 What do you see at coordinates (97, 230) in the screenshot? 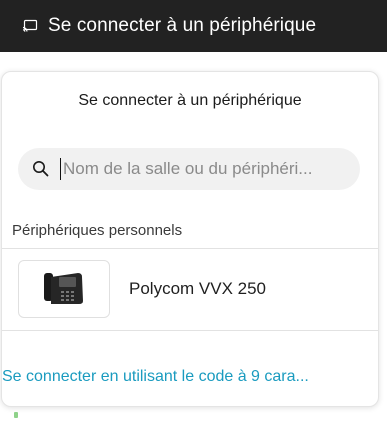
I see `section-label-personal-devices: Périphériques personnels` at bounding box center [97, 230].